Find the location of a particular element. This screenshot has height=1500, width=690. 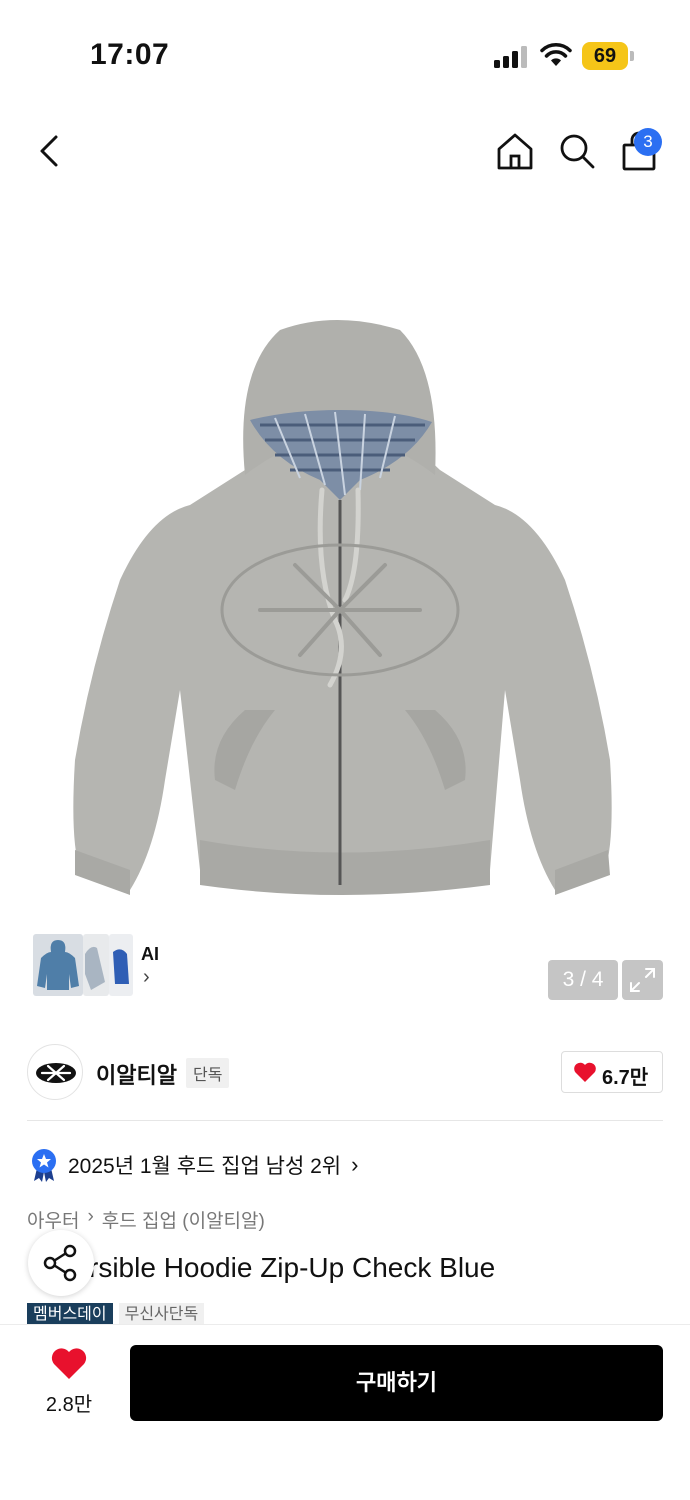

brand-logo is located at coordinates (55, 1072).